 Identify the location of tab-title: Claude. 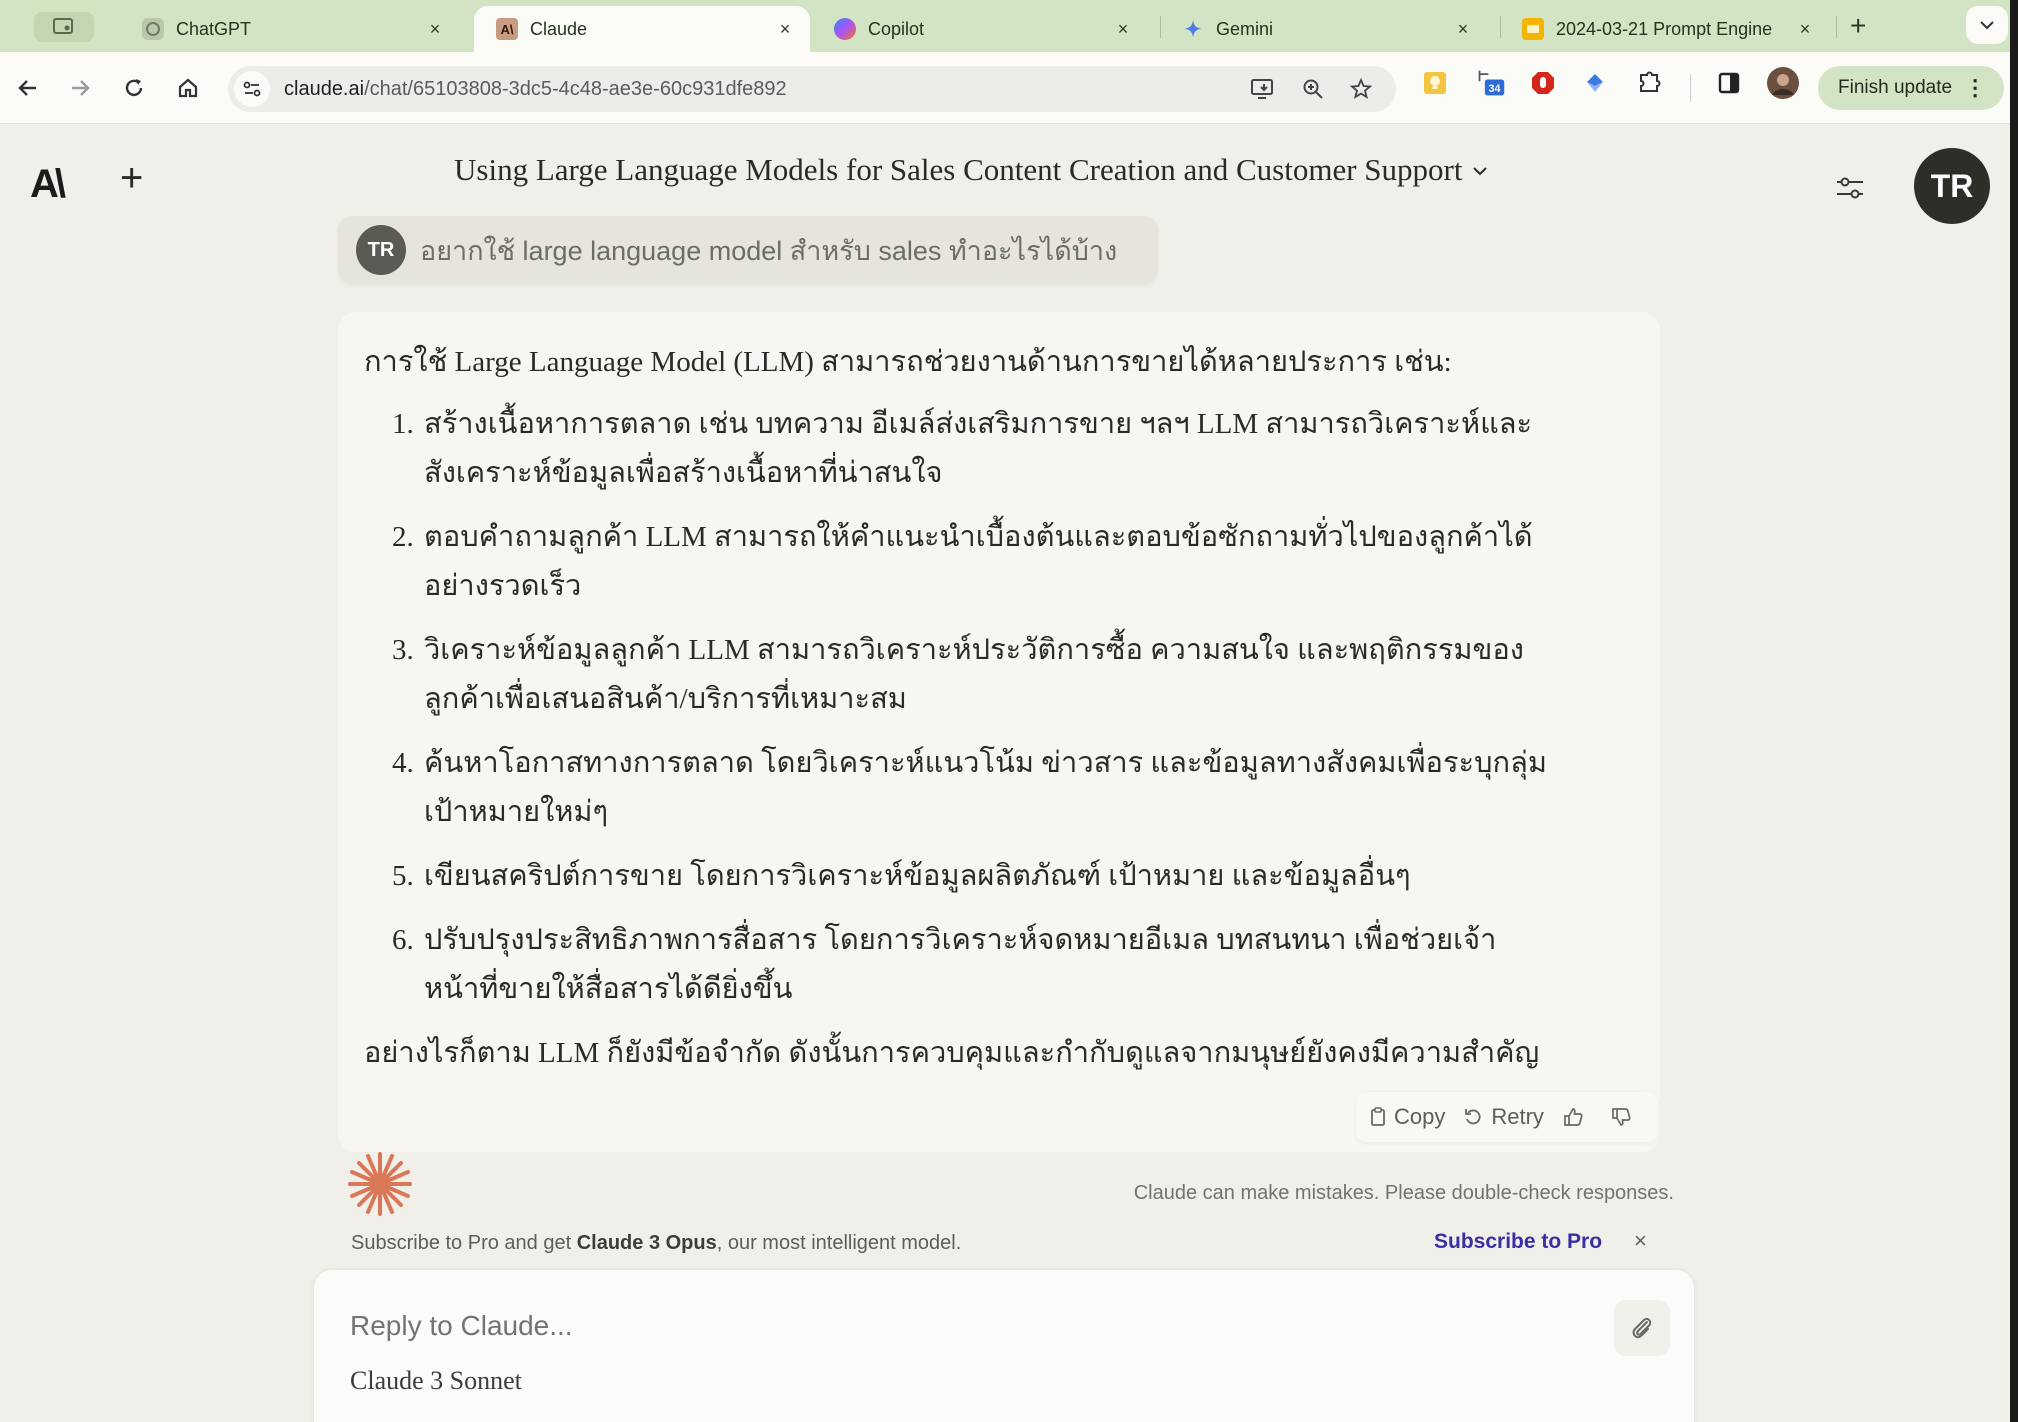
(559, 28).